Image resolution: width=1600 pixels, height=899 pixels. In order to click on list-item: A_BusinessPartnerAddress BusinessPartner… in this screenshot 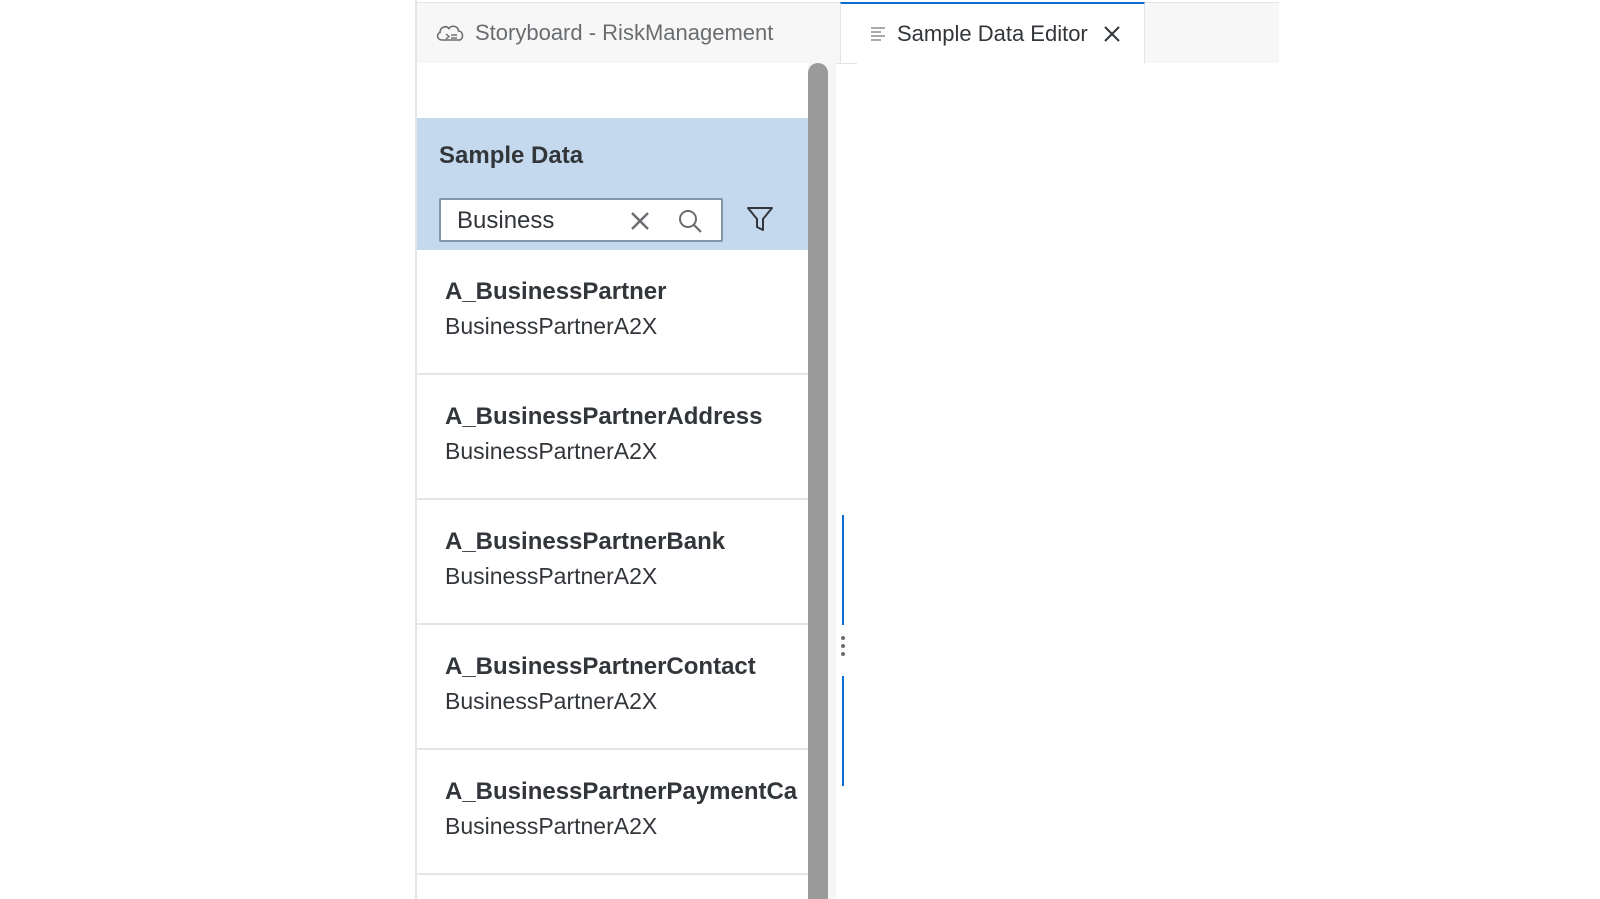, I will do `click(612, 437)`.